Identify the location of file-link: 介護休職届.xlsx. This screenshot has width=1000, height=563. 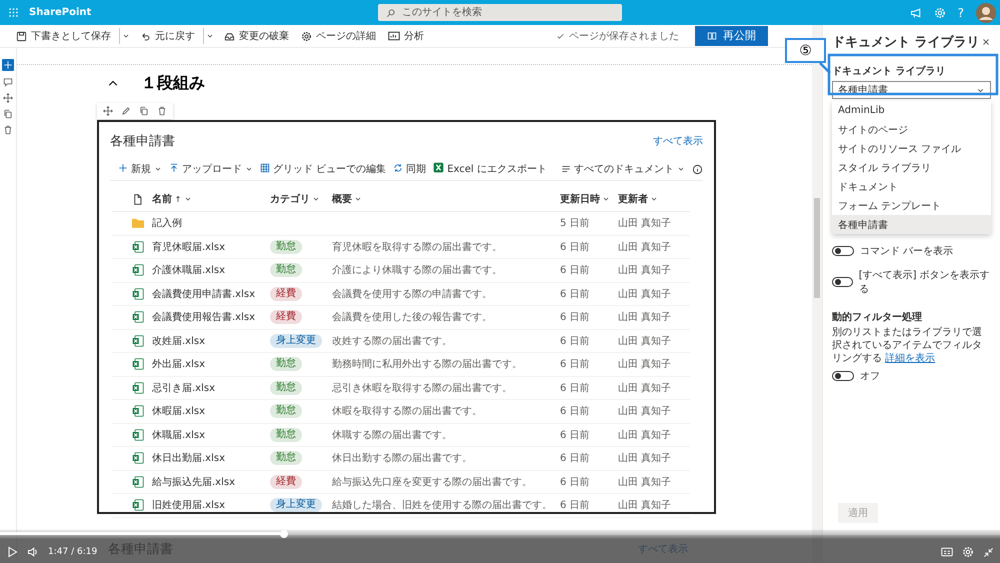
(211, 270).